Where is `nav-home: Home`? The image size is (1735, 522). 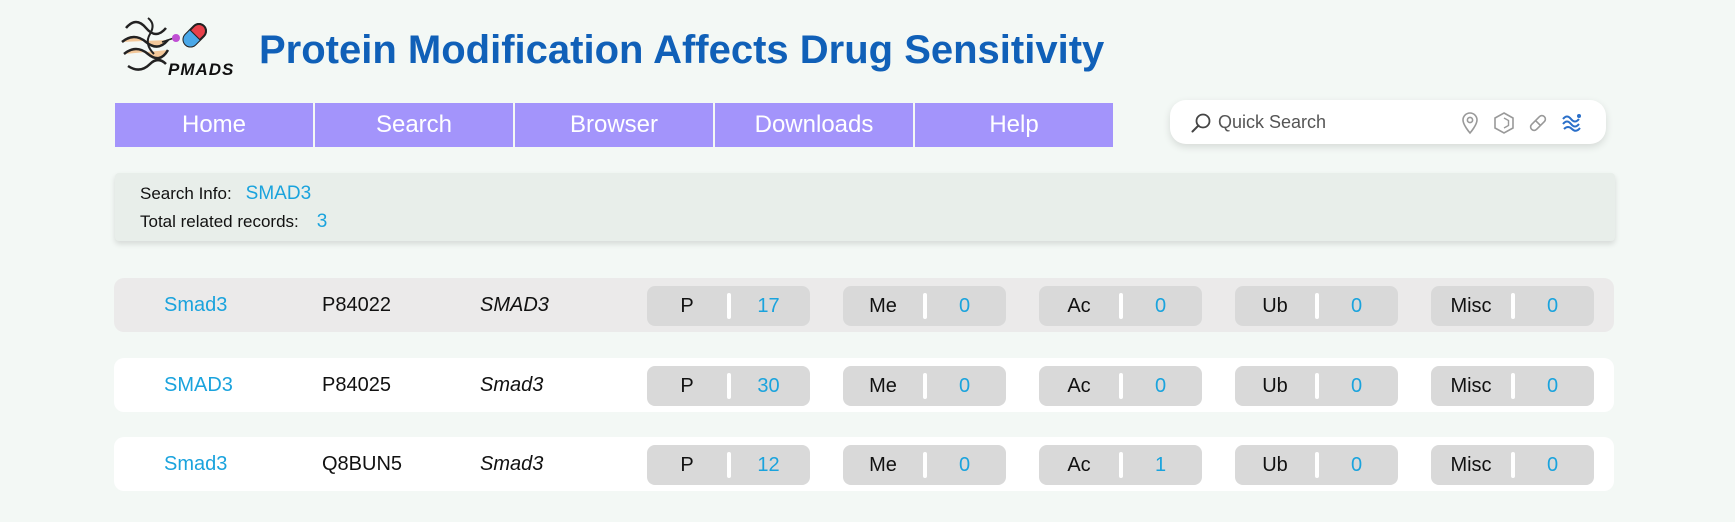 nav-home: Home is located at coordinates (214, 125).